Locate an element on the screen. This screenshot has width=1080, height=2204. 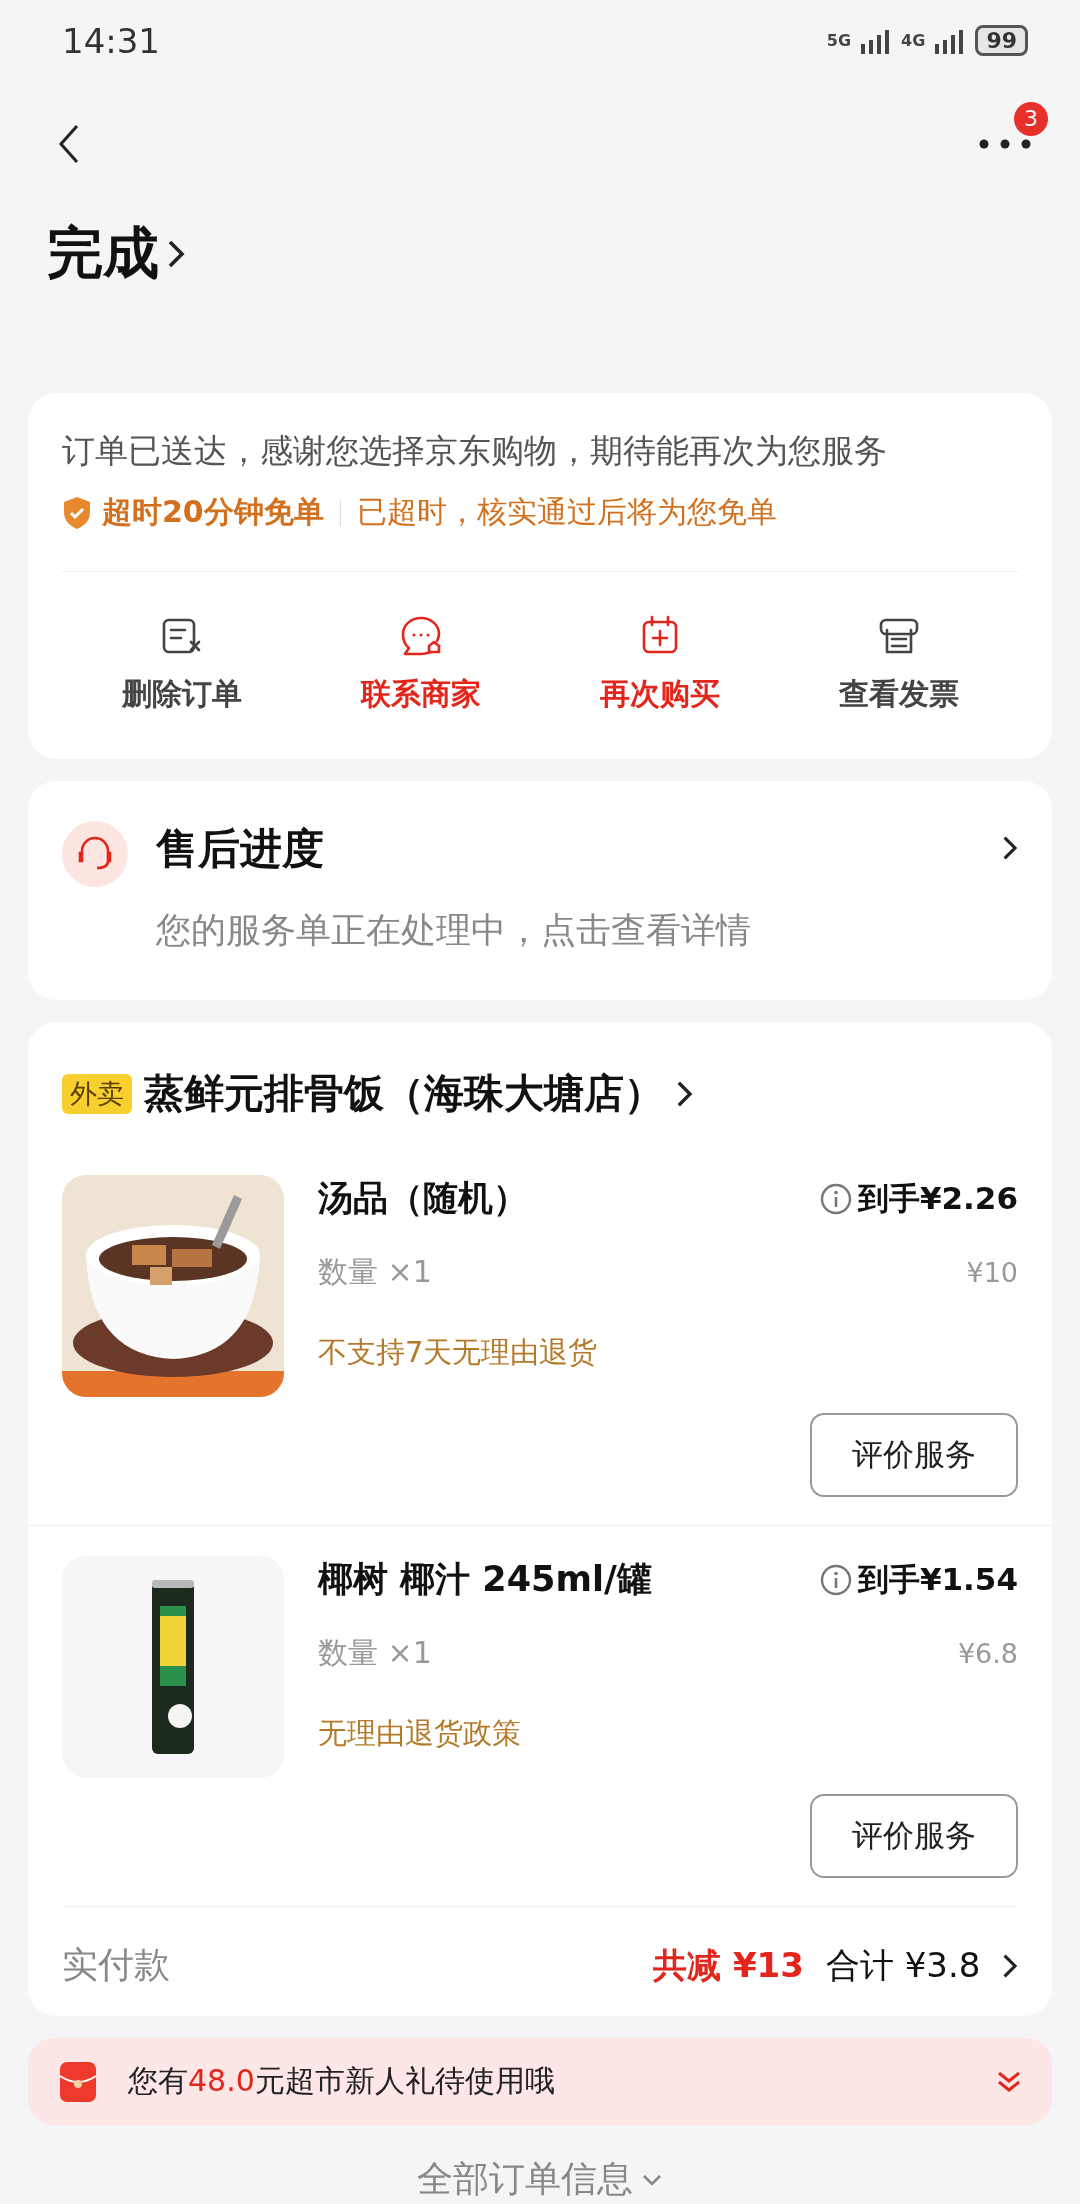
order-action-button: 删除订单 is located at coordinates (181, 664).